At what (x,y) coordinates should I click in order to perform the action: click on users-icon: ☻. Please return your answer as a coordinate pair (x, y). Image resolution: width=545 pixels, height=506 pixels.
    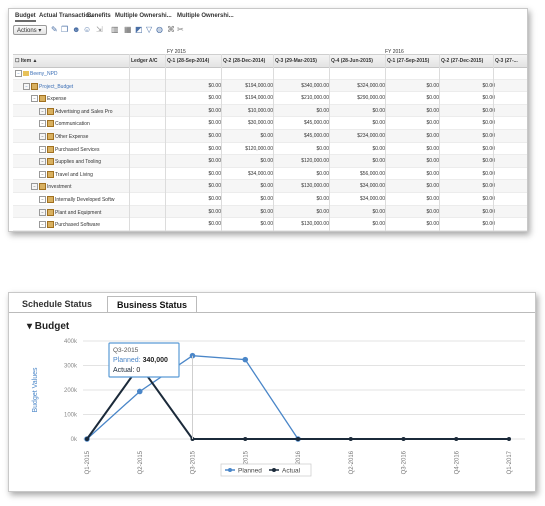
    Looking at the image, I should click on (76, 30).